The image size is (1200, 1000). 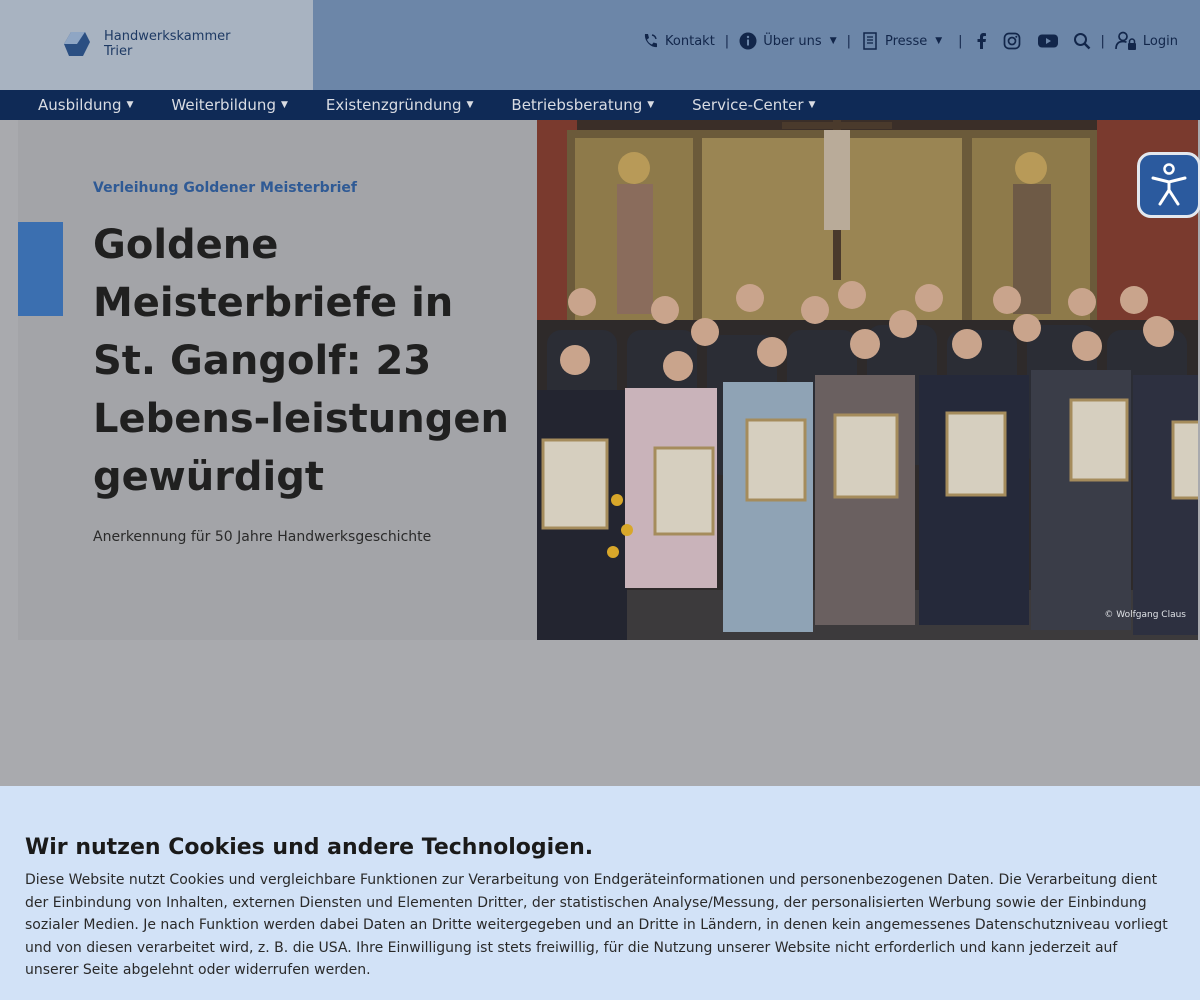 I want to click on about-dropdown: Über uns ▼, so click(x=788, y=41).